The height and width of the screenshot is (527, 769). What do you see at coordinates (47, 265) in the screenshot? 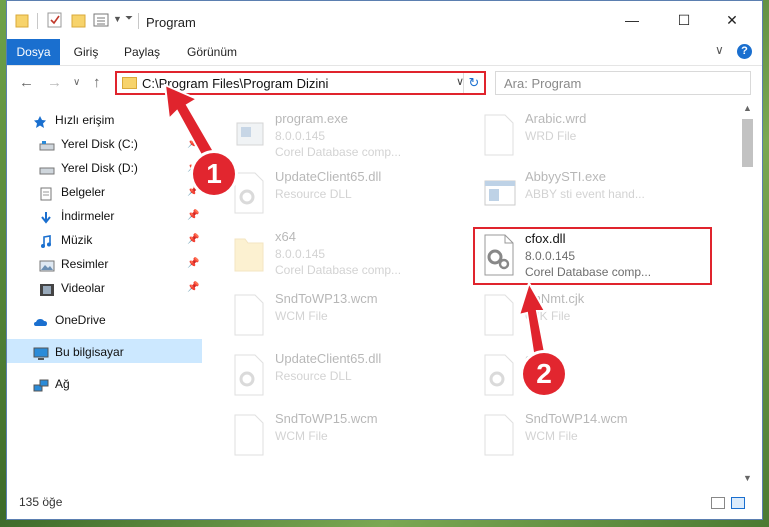
I see `picture-icon` at bounding box center [47, 265].